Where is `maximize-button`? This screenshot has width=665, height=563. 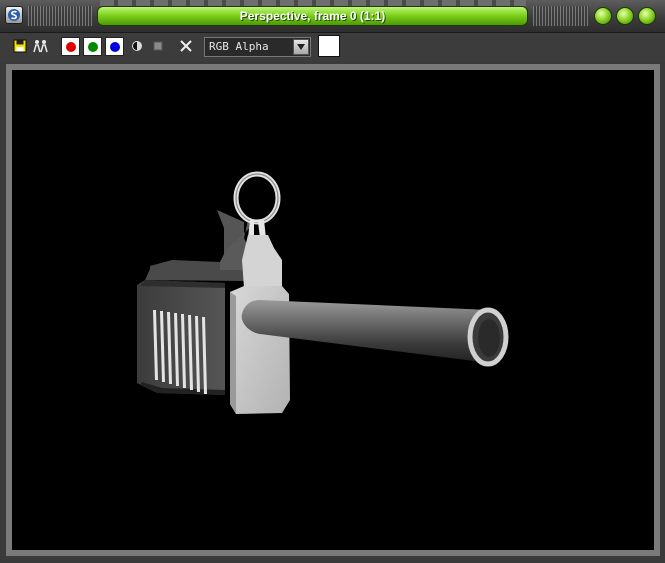
maximize-button is located at coordinates (625, 16).